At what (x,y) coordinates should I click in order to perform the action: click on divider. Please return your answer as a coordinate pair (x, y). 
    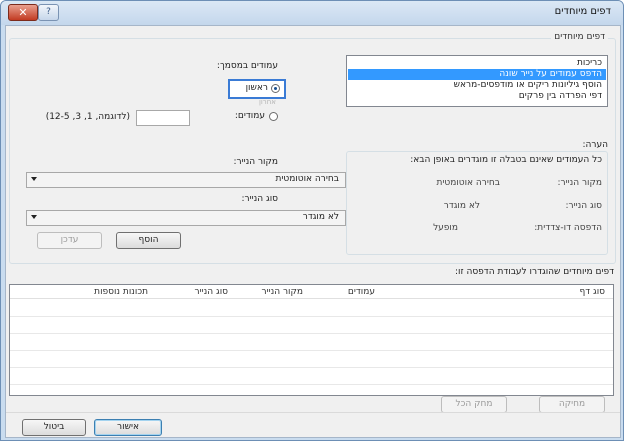
    Looking at the image, I should click on (313, 412).